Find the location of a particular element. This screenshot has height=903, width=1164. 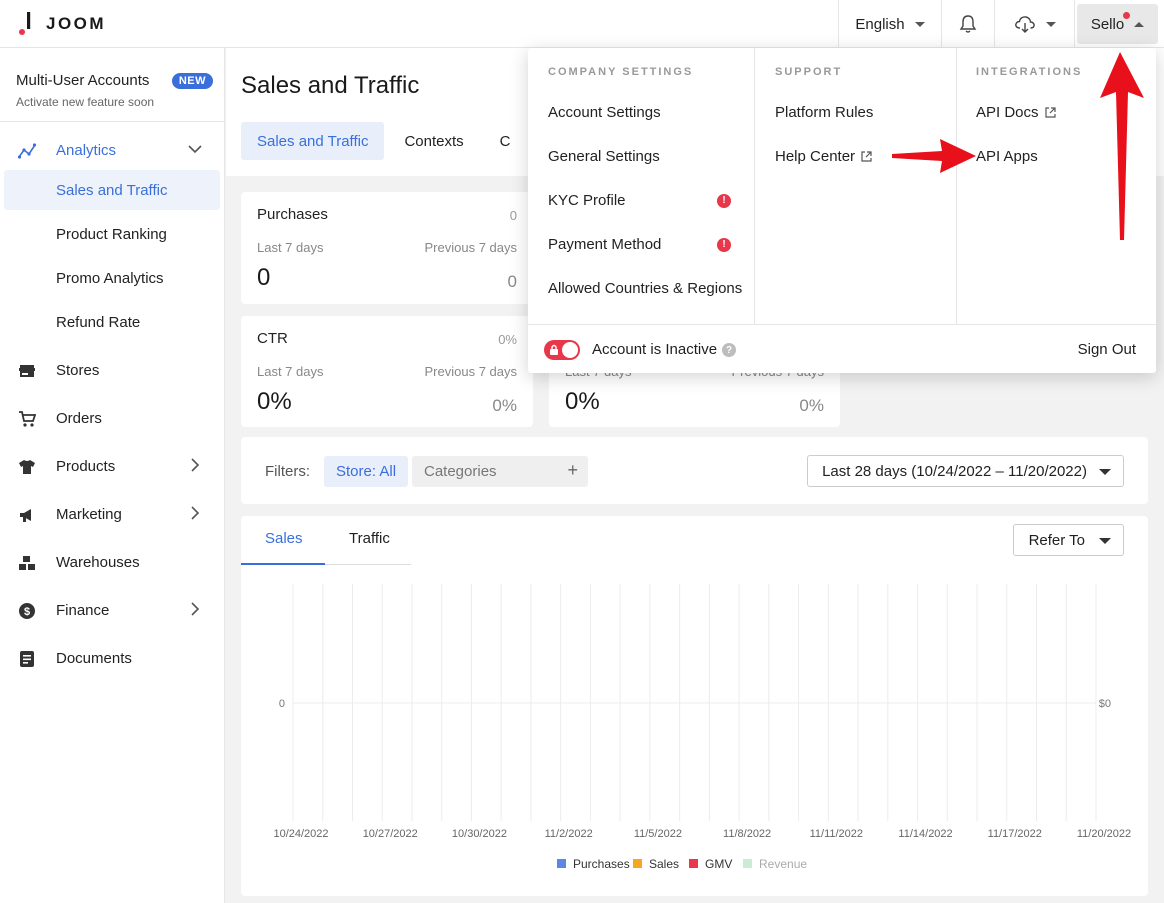

account-status-label: Account is Inactive is located at coordinates (655, 349).